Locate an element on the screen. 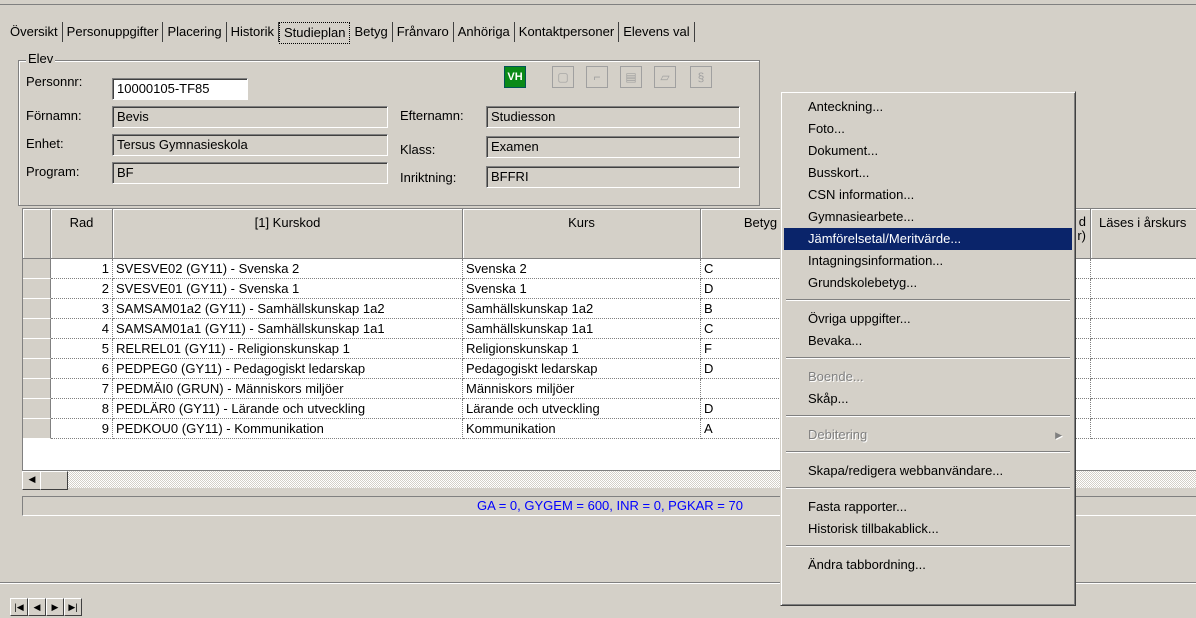 This screenshot has height=618, width=1196. cell-kurskod: SAMSAM01a1 (GY11) - Samhällskunskap 1a1 is located at coordinates (288, 329).